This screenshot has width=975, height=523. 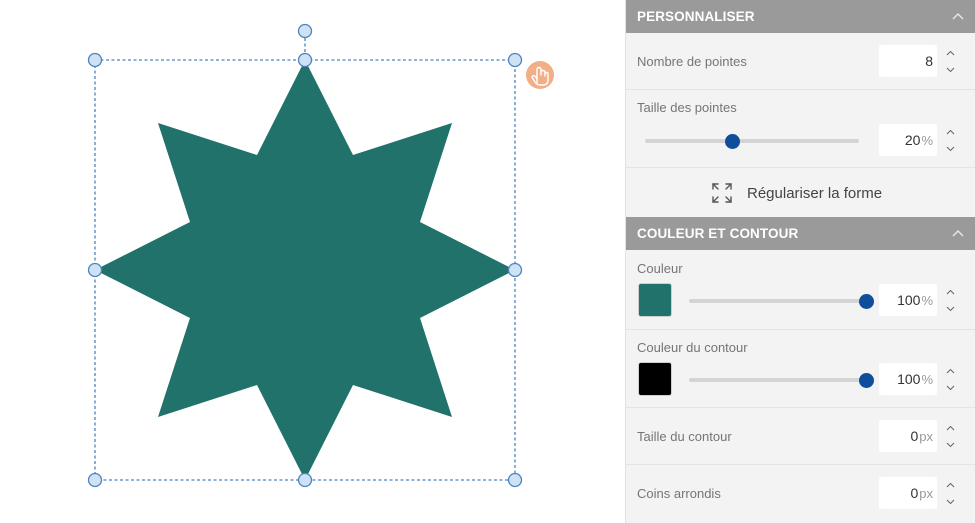 What do you see at coordinates (777, 301) in the screenshot?
I see `fill-opacity-slider` at bounding box center [777, 301].